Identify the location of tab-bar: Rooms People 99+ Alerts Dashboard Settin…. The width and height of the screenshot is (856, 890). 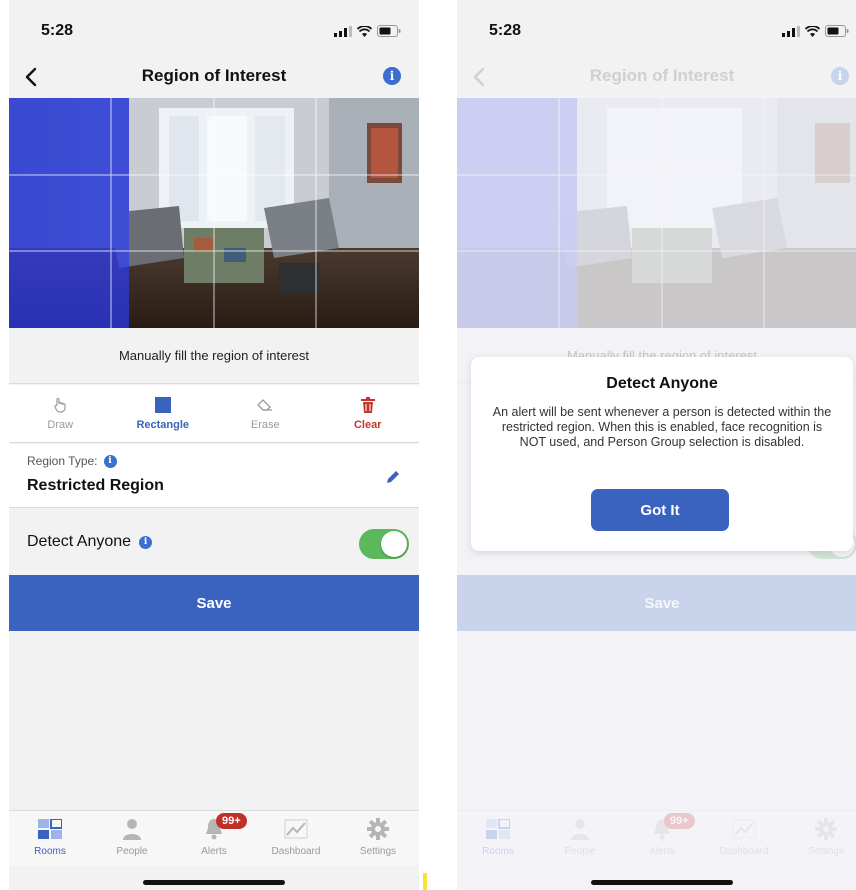
(214, 838).